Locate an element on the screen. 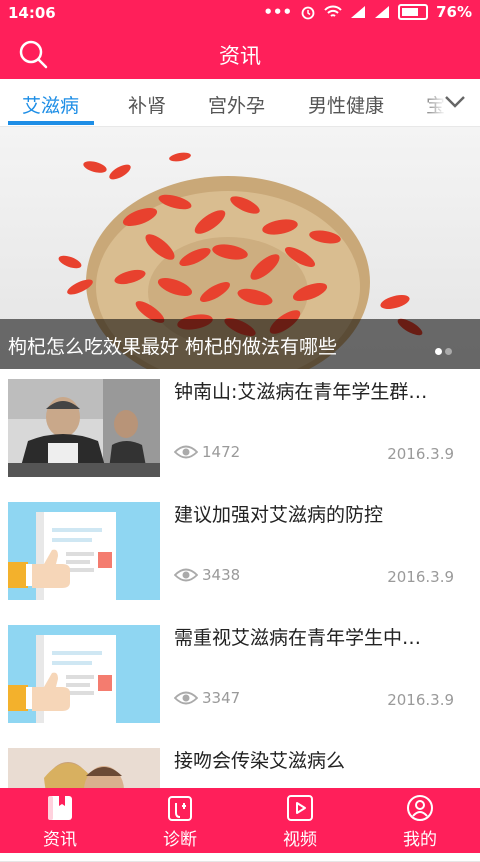 The width and height of the screenshot is (480, 862). video-icon is located at coordinates (300, 808).